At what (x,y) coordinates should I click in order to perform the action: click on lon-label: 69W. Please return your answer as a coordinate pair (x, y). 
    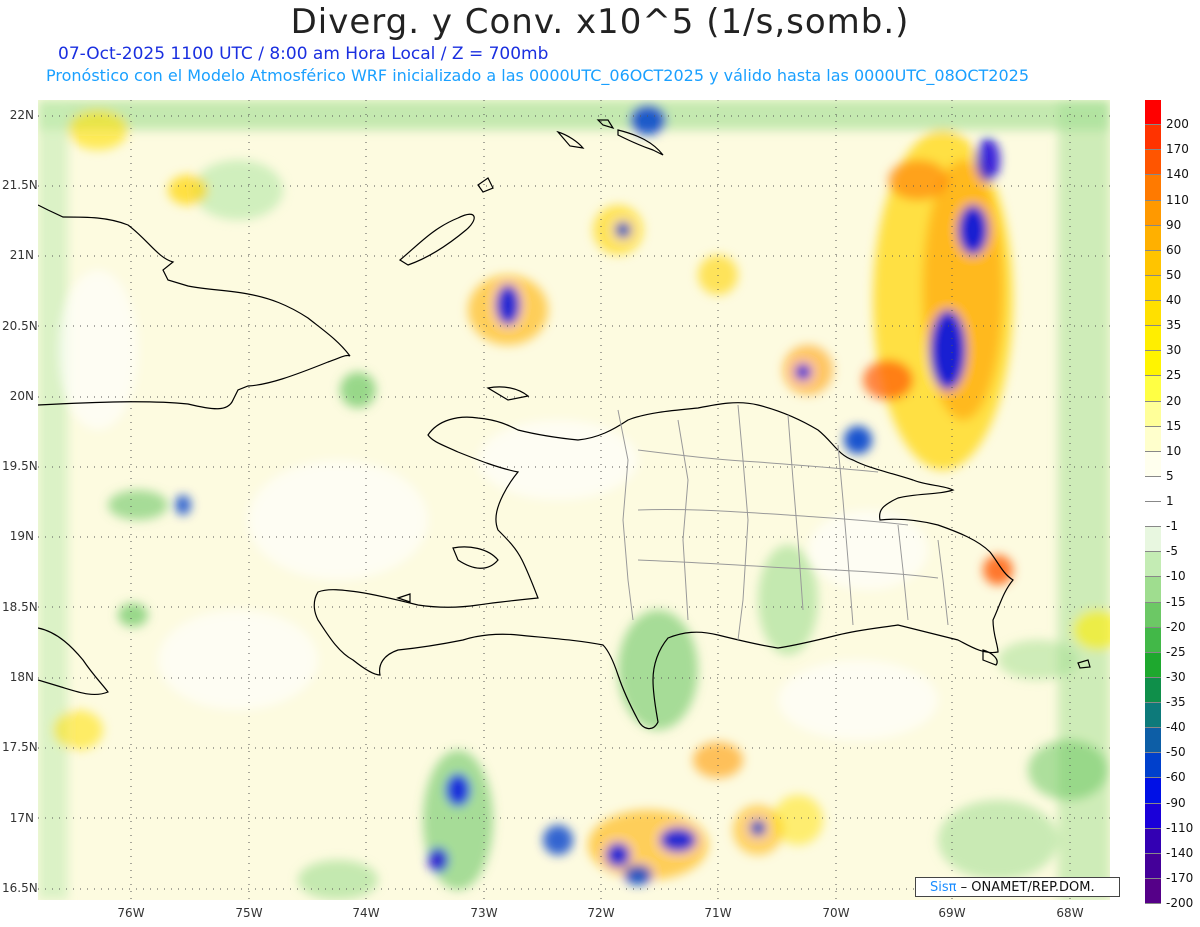
    Looking at the image, I should click on (952, 913).